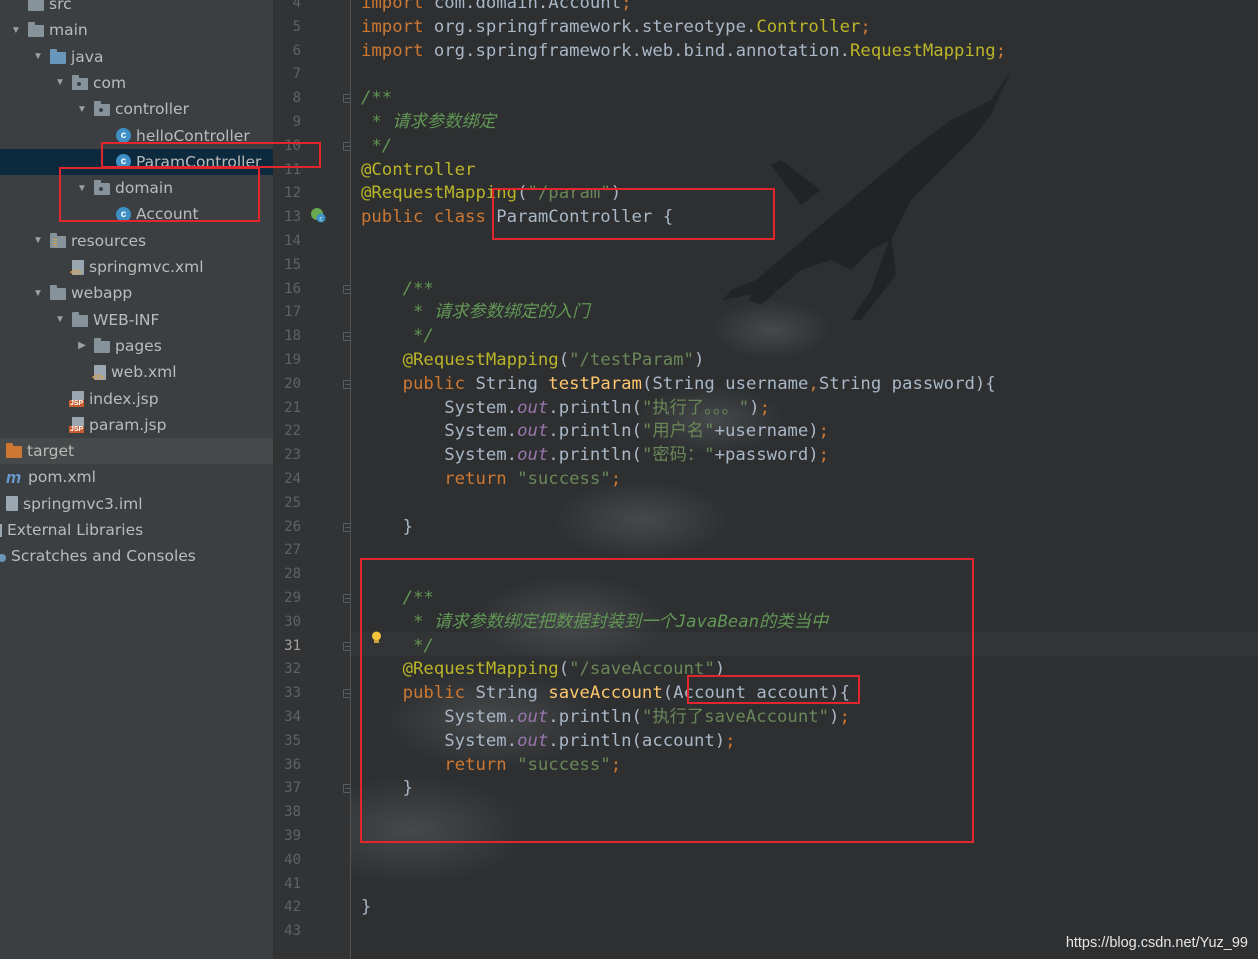 The height and width of the screenshot is (959, 1258). I want to click on tree-item-src: src, so click(136, 8).